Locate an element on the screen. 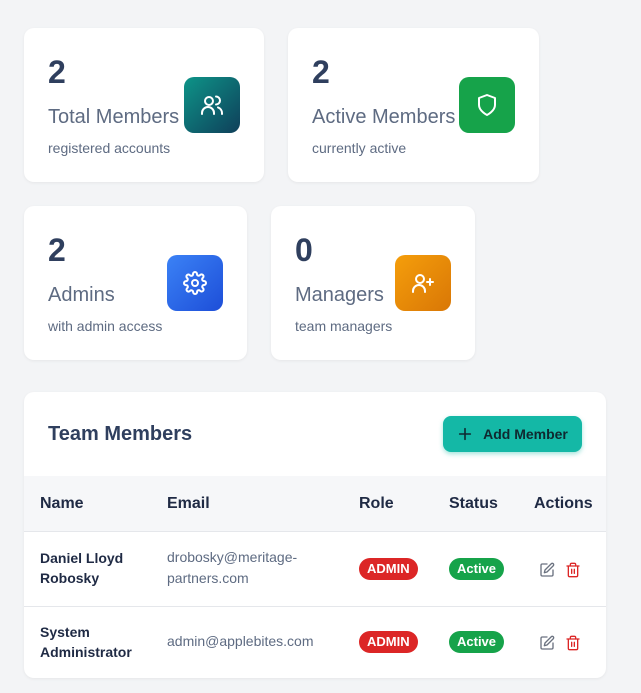 This screenshot has height=693, width=641. stat-subtitle: registered accounts is located at coordinates (109, 148).